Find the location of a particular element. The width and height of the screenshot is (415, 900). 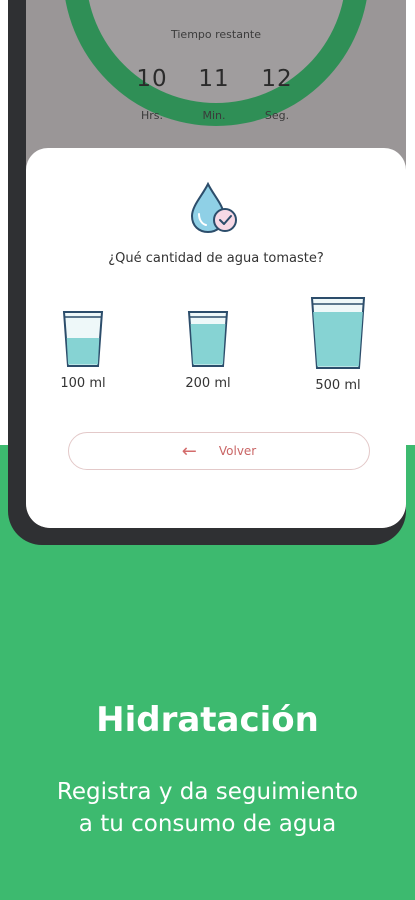

arrow-left-icon: ← is located at coordinates (189, 451).